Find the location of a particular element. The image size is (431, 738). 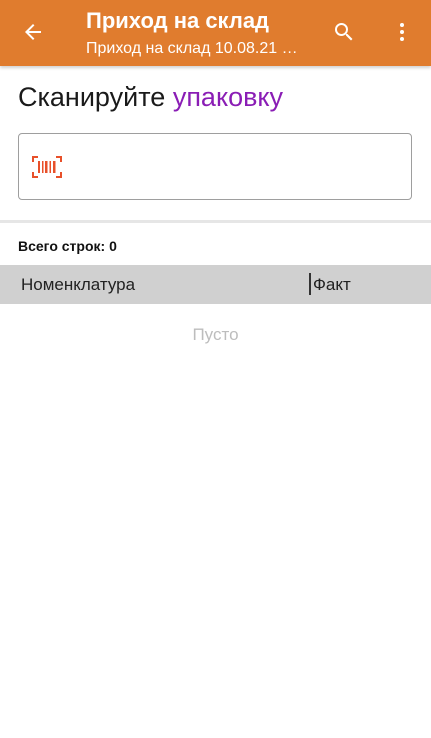

overflow-menu-button is located at coordinates (402, 32).